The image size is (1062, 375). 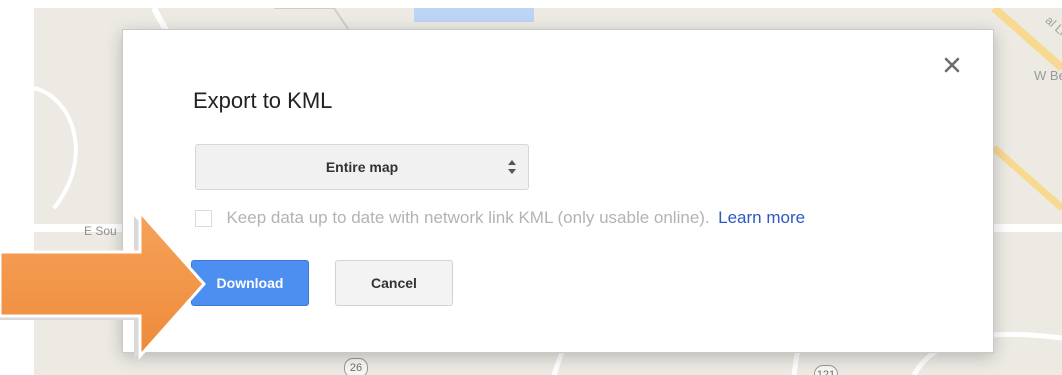 What do you see at coordinates (512, 167) in the screenshot?
I see `updown-arrows-icon` at bounding box center [512, 167].